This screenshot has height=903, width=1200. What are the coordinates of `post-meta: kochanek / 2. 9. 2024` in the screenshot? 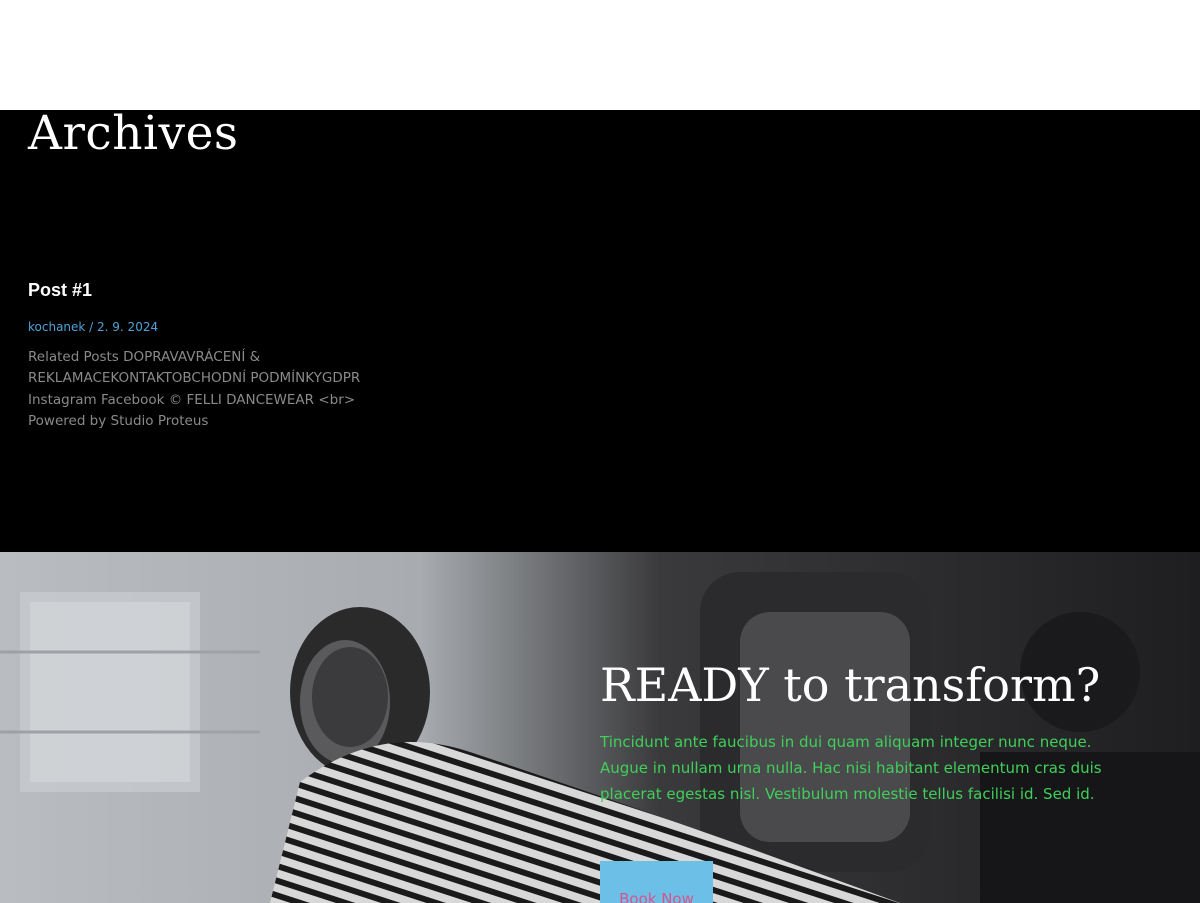 It's located at (208, 327).